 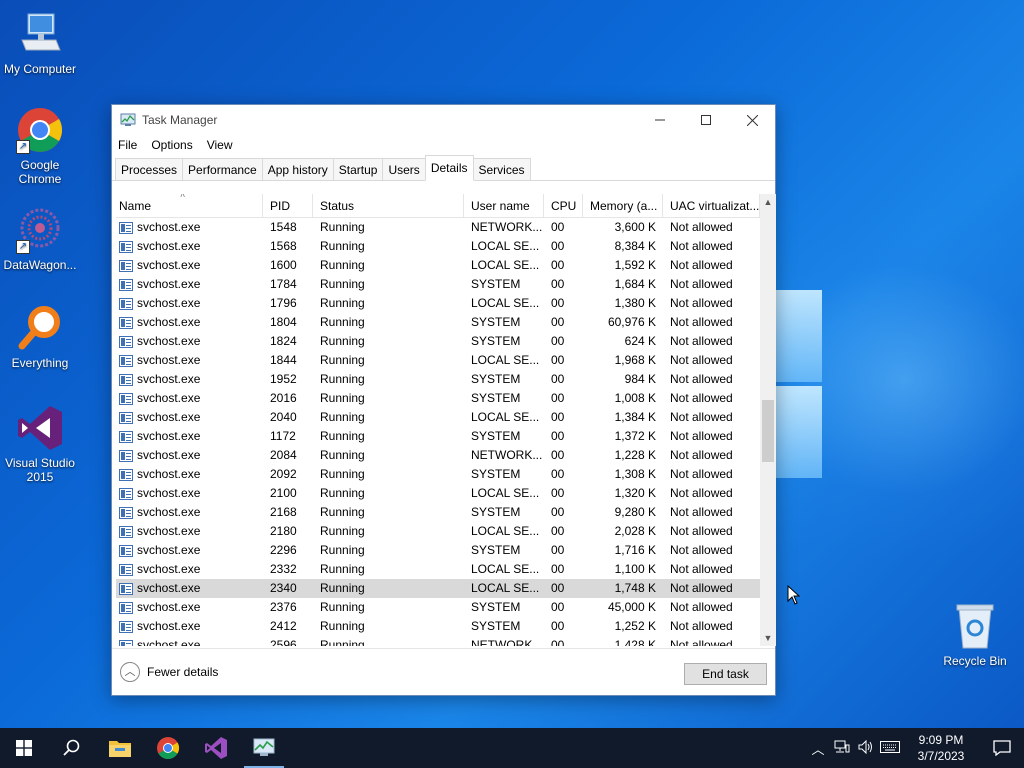 I want to click on desktop-icon-google-chrome: ↗ Google Chrome, so click(x=40, y=146).